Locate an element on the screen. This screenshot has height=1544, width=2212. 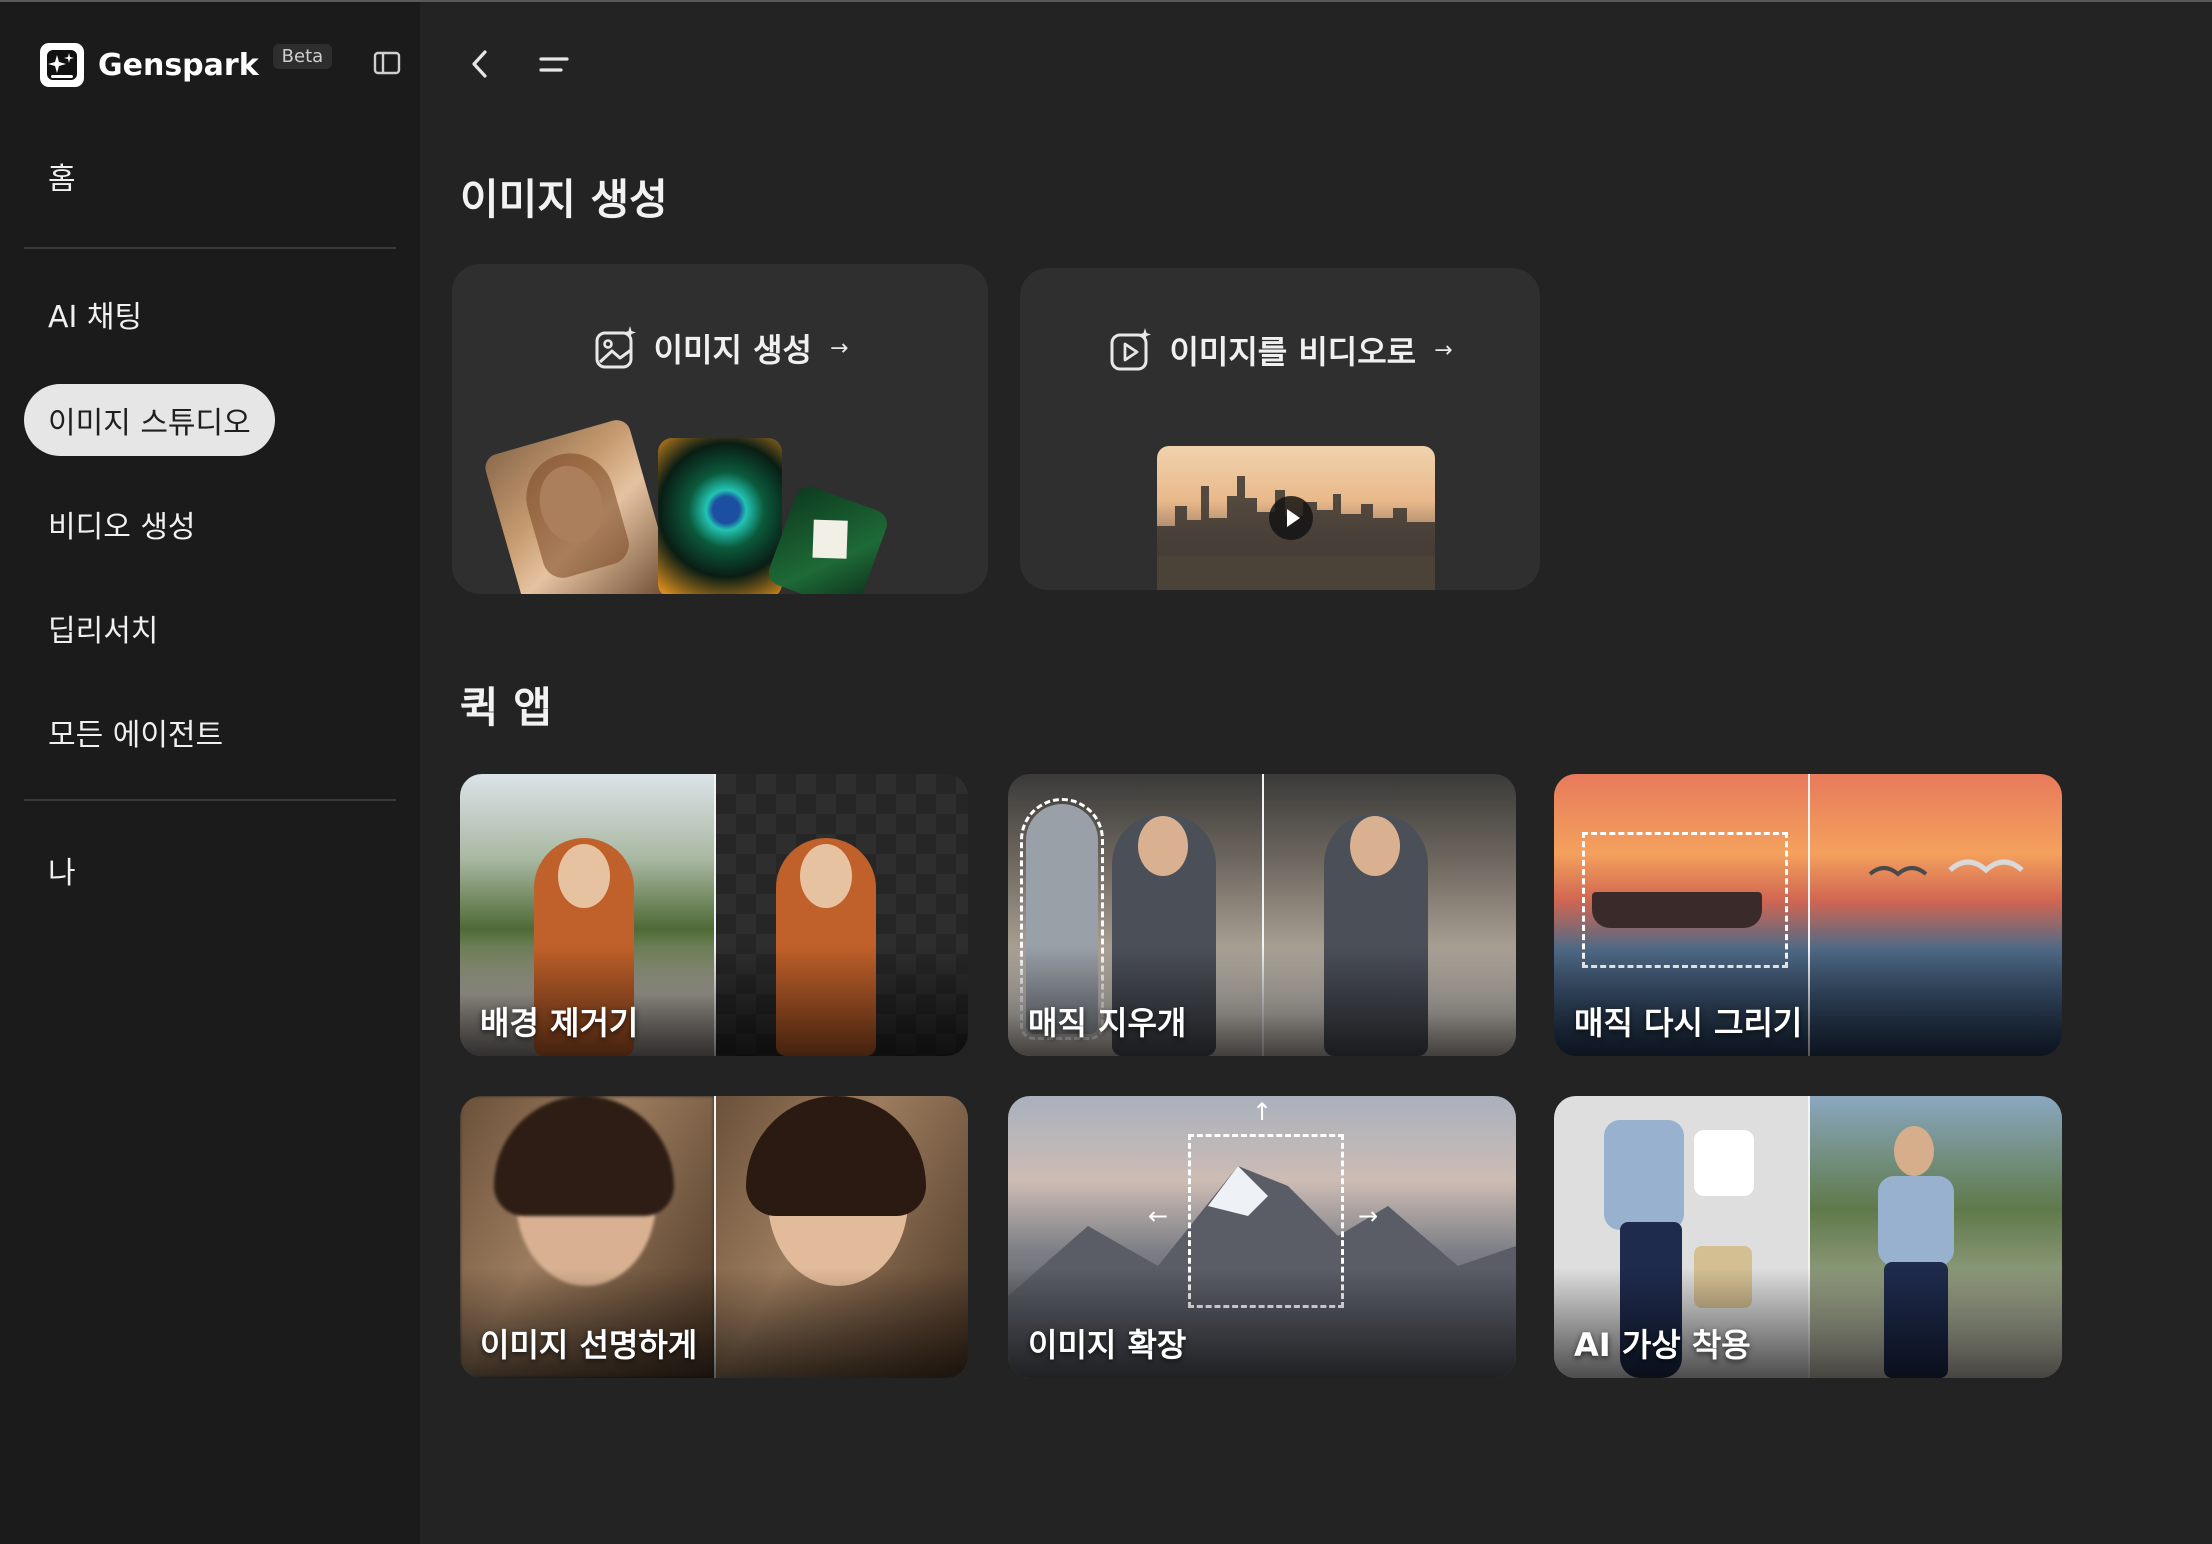
sidebar-item-ai-chat: AI 채팅 is located at coordinates (95, 314).